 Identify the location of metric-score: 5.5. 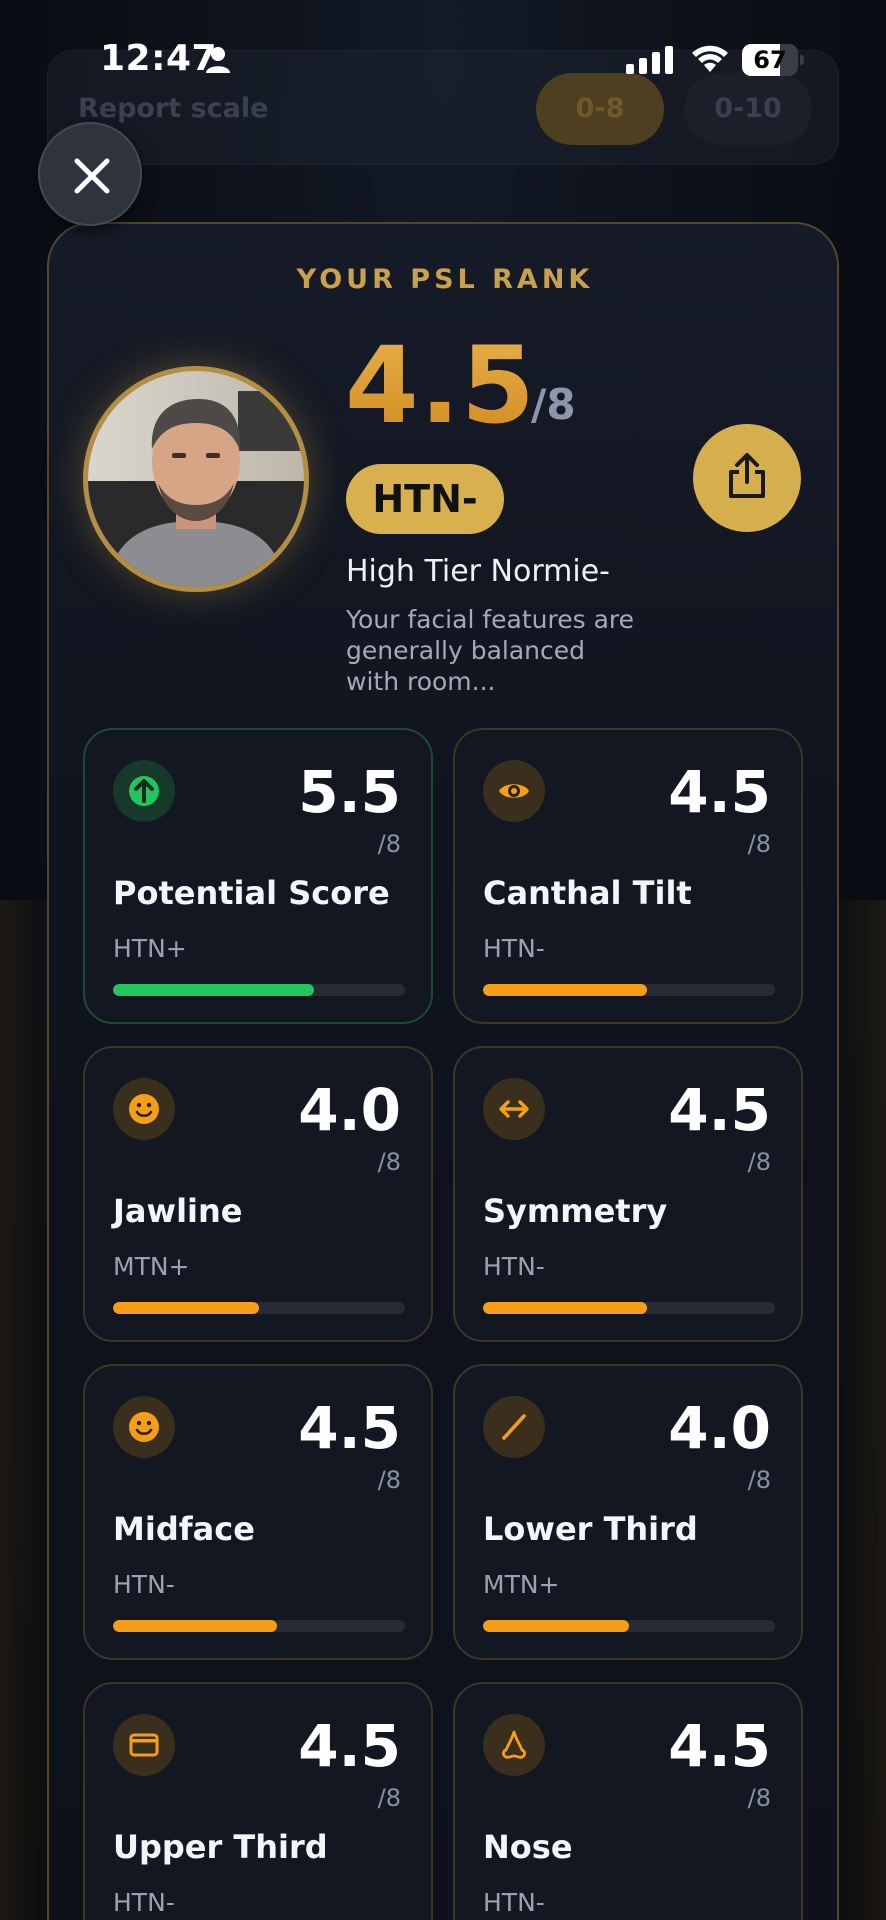
(349, 792).